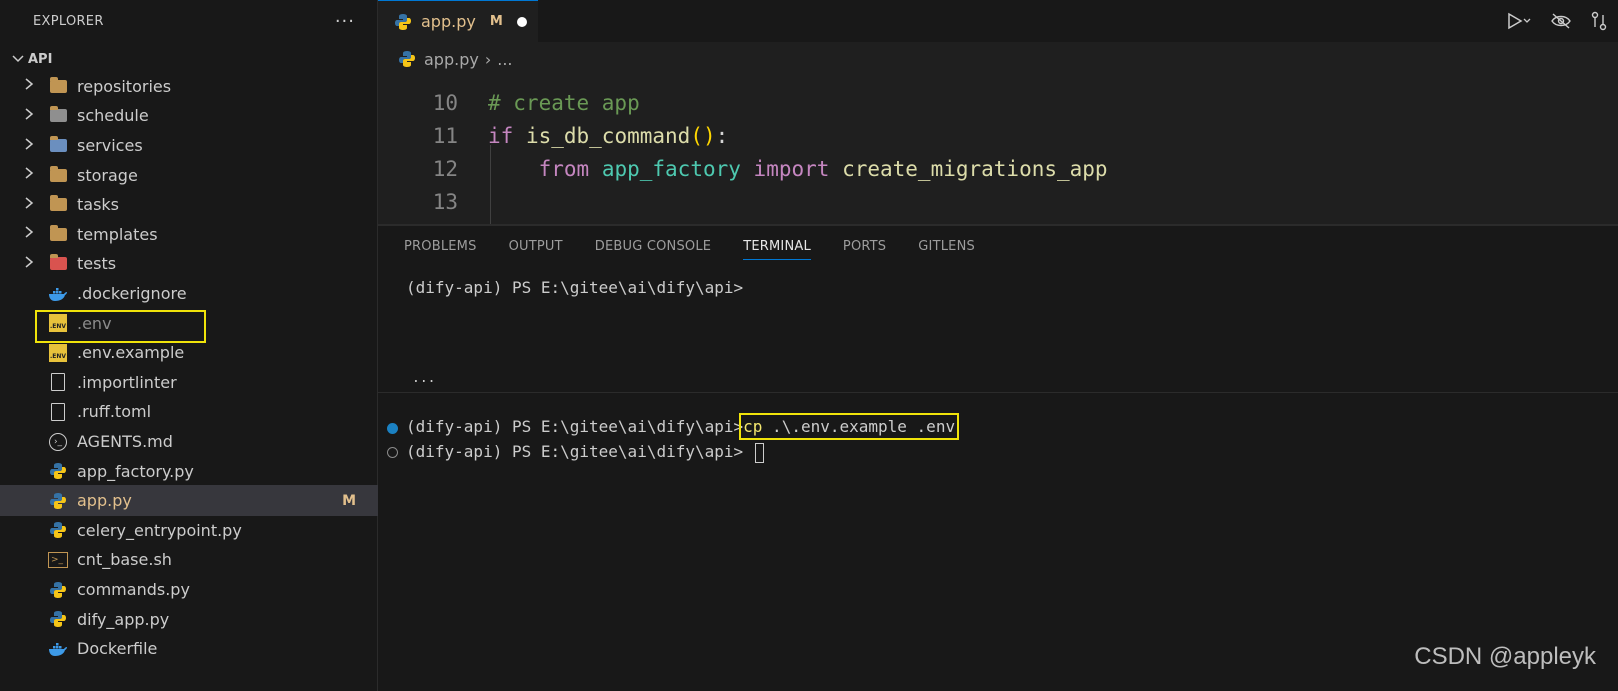  What do you see at coordinates (451, 59) in the screenshot?
I see `breadcrumb-file: app.py` at bounding box center [451, 59].